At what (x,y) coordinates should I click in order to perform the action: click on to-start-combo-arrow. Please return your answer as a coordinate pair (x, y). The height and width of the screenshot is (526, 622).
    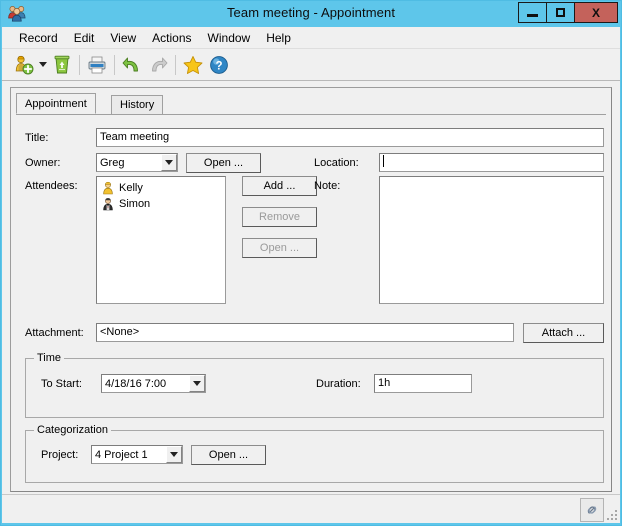
    Looking at the image, I should click on (197, 383).